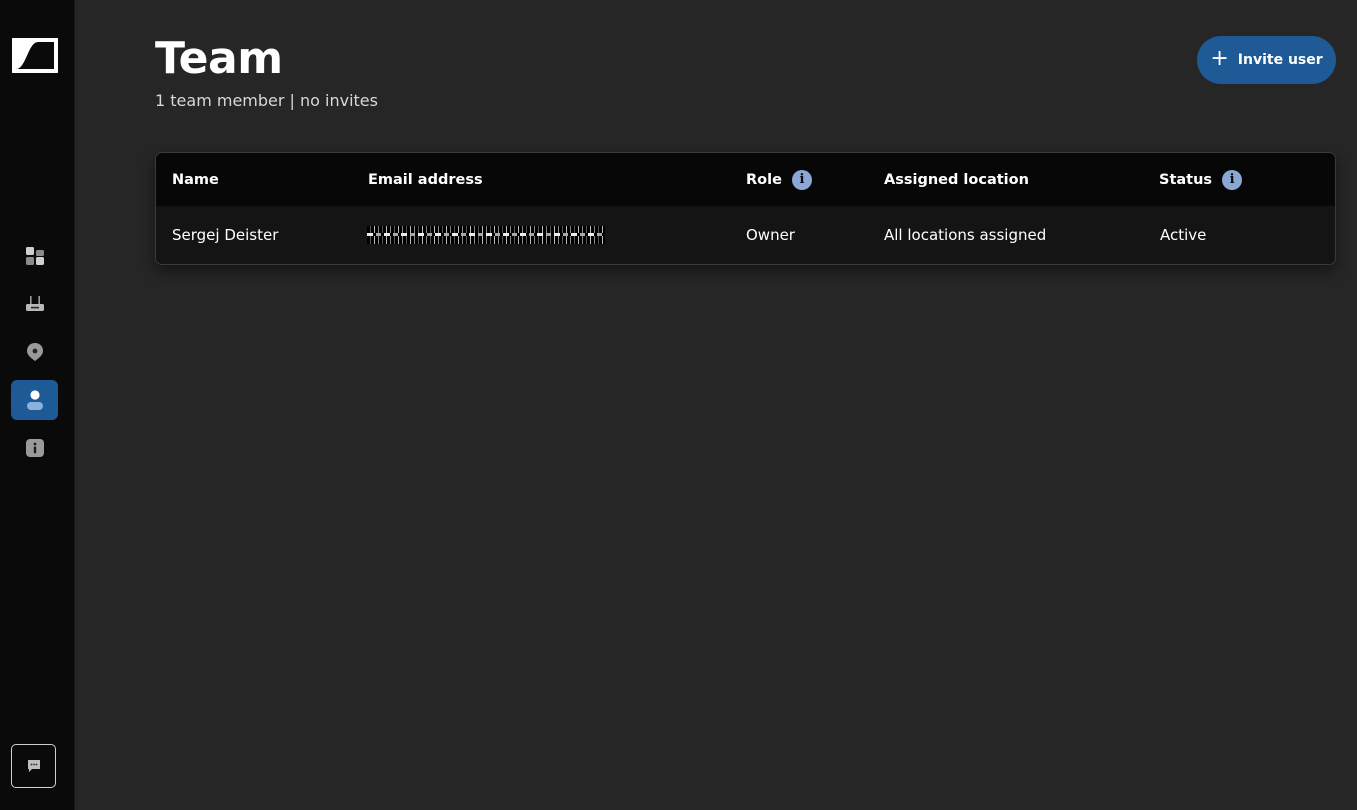 This screenshot has width=1357, height=810. I want to click on cell-email, so click(486, 235).